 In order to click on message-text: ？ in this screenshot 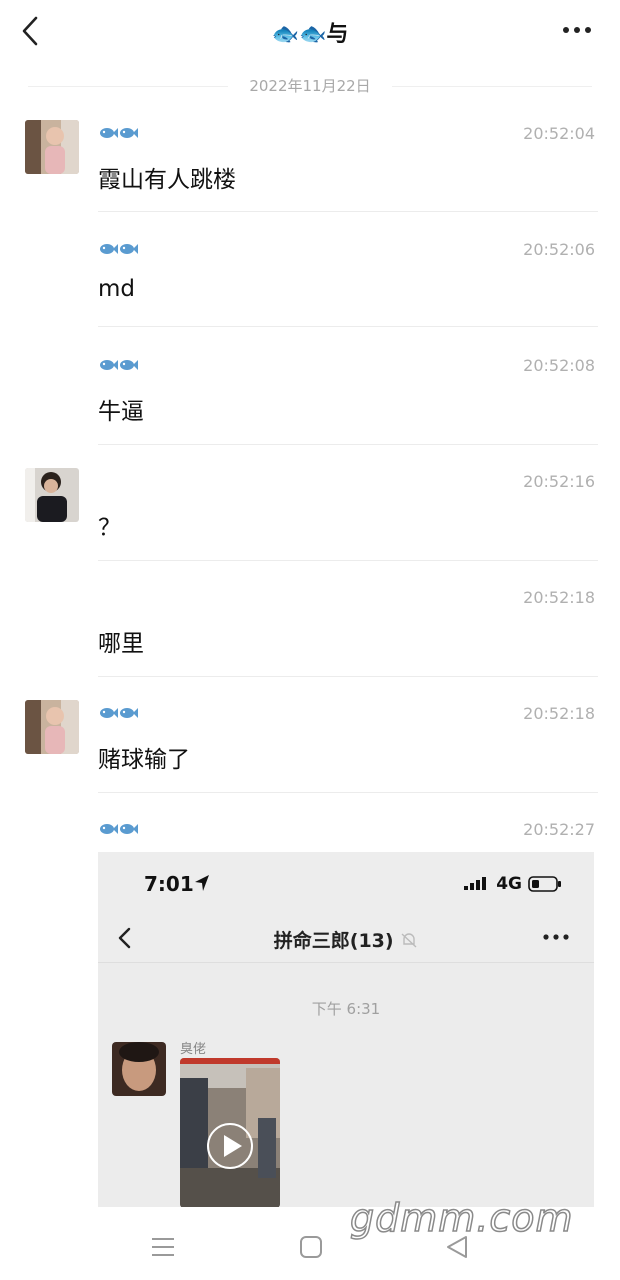, I will do `click(109, 525)`.